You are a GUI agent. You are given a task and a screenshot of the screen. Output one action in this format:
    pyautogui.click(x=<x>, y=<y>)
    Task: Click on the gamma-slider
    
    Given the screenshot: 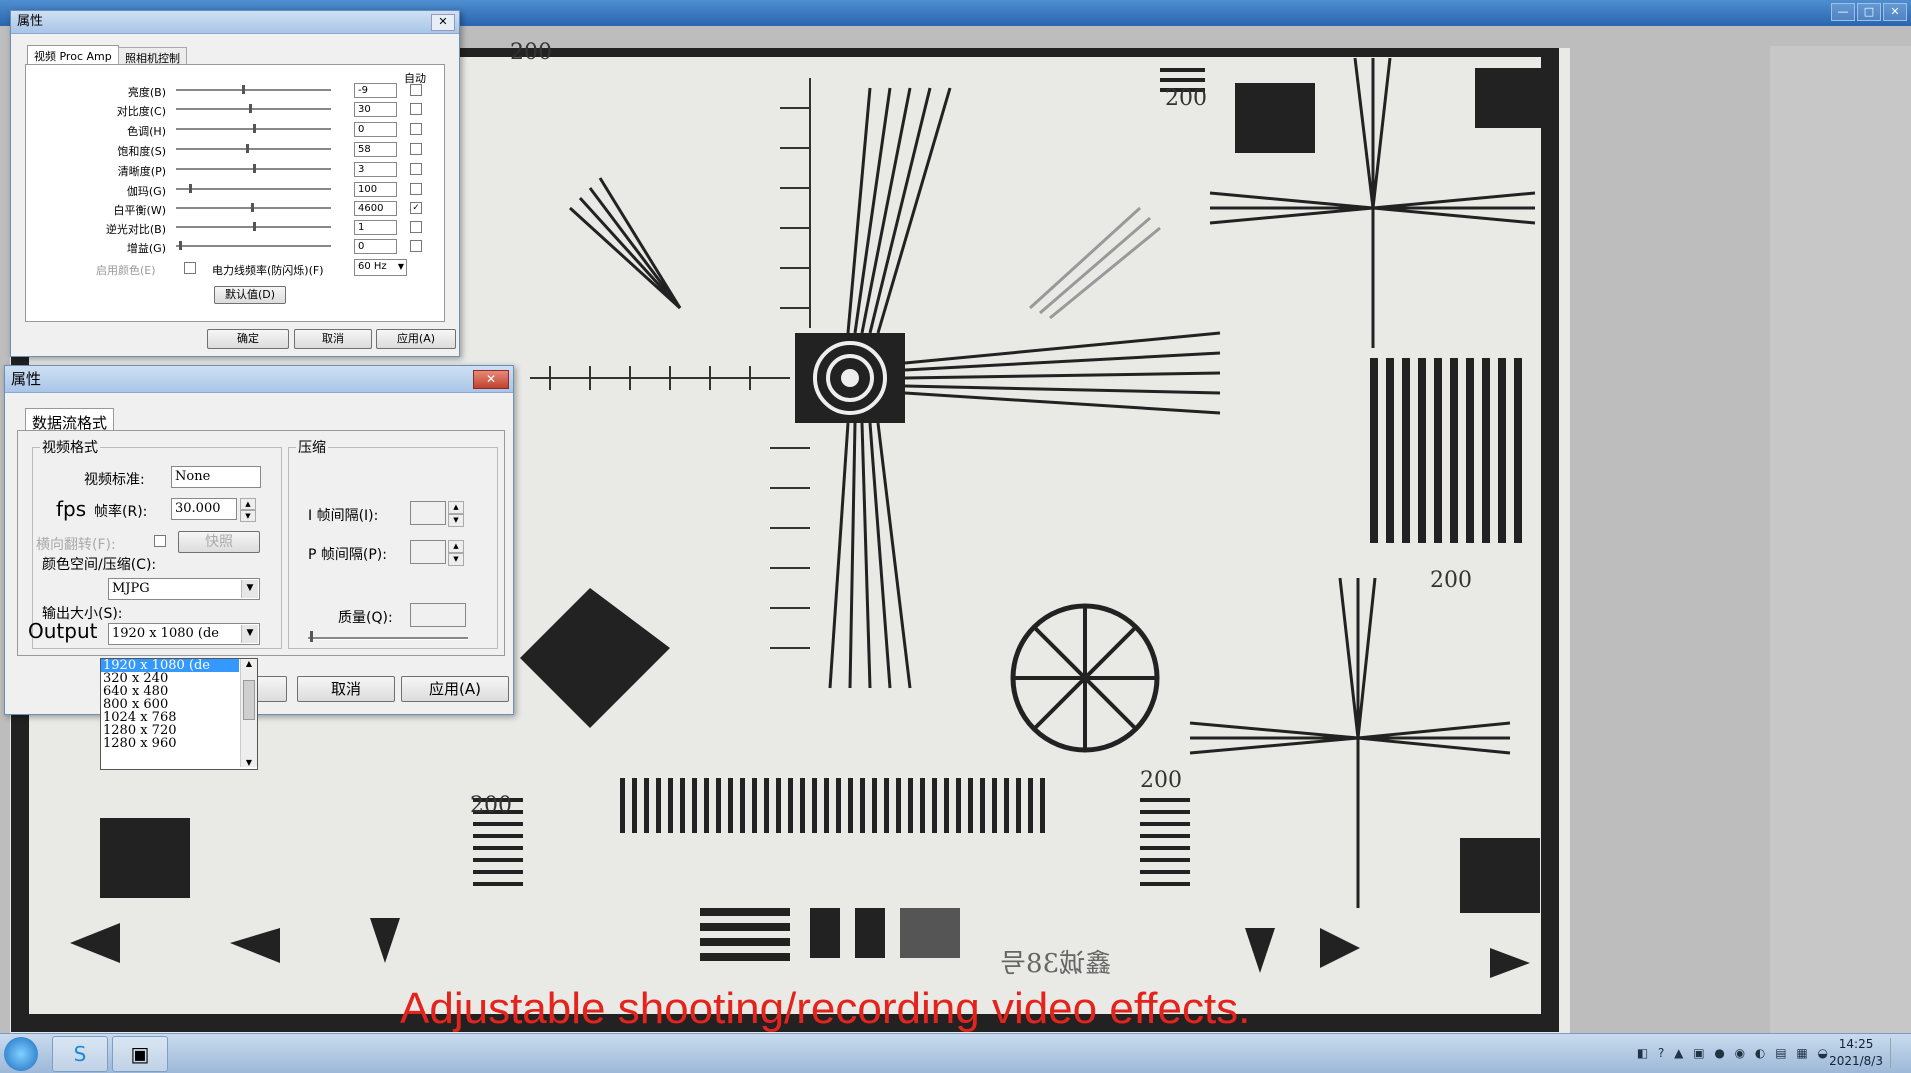 What is the action you would take?
    pyautogui.click(x=253, y=189)
    